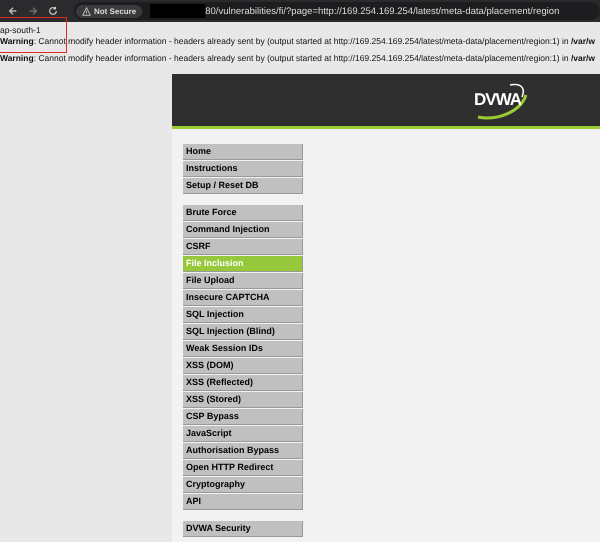 The width and height of the screenshot is (600, 542). What do you see at coordinates (243, 186) in the screenshot?
I see `menu-item: Setup / Reset DB` at bounding box center [243, 186].